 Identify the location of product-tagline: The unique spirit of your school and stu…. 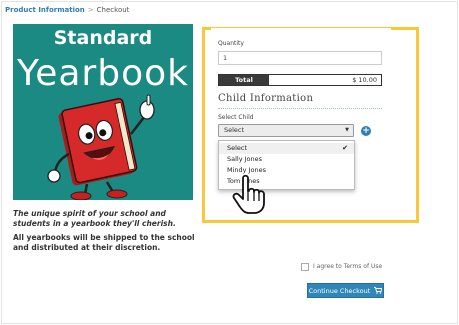
(94, 218).